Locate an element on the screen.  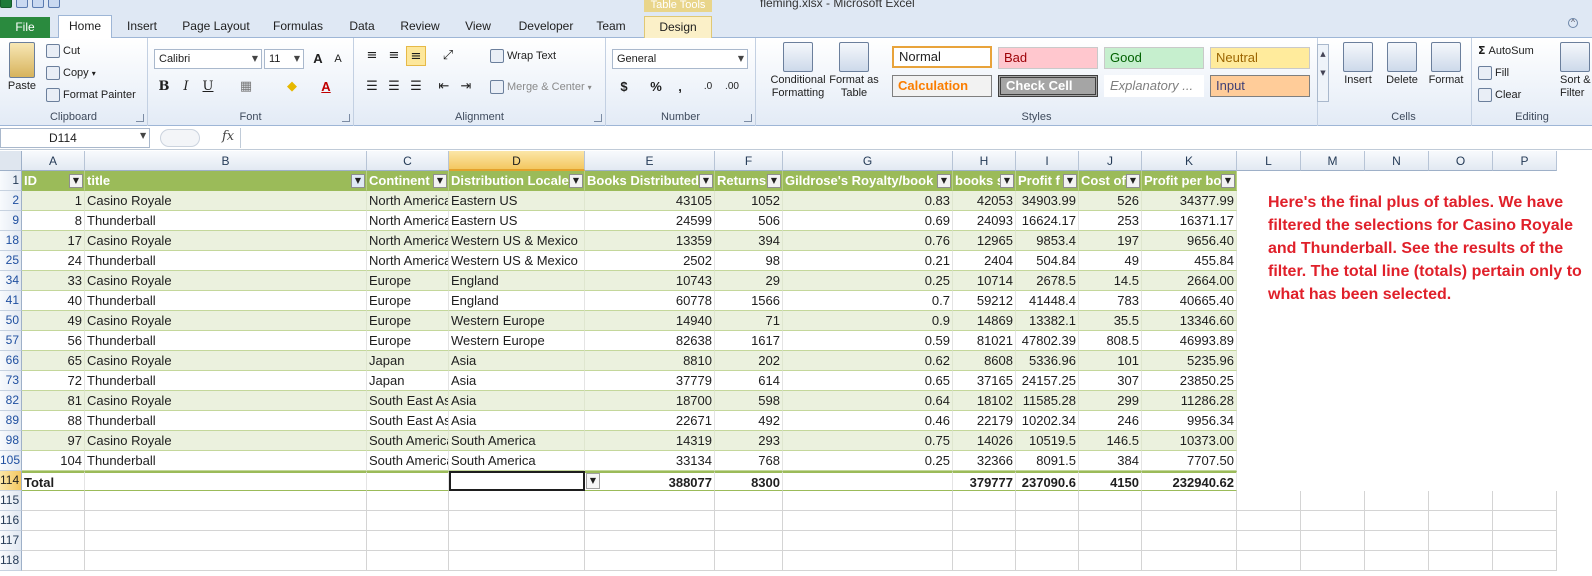
column-header-g: G is located at coordinates (868, 161).